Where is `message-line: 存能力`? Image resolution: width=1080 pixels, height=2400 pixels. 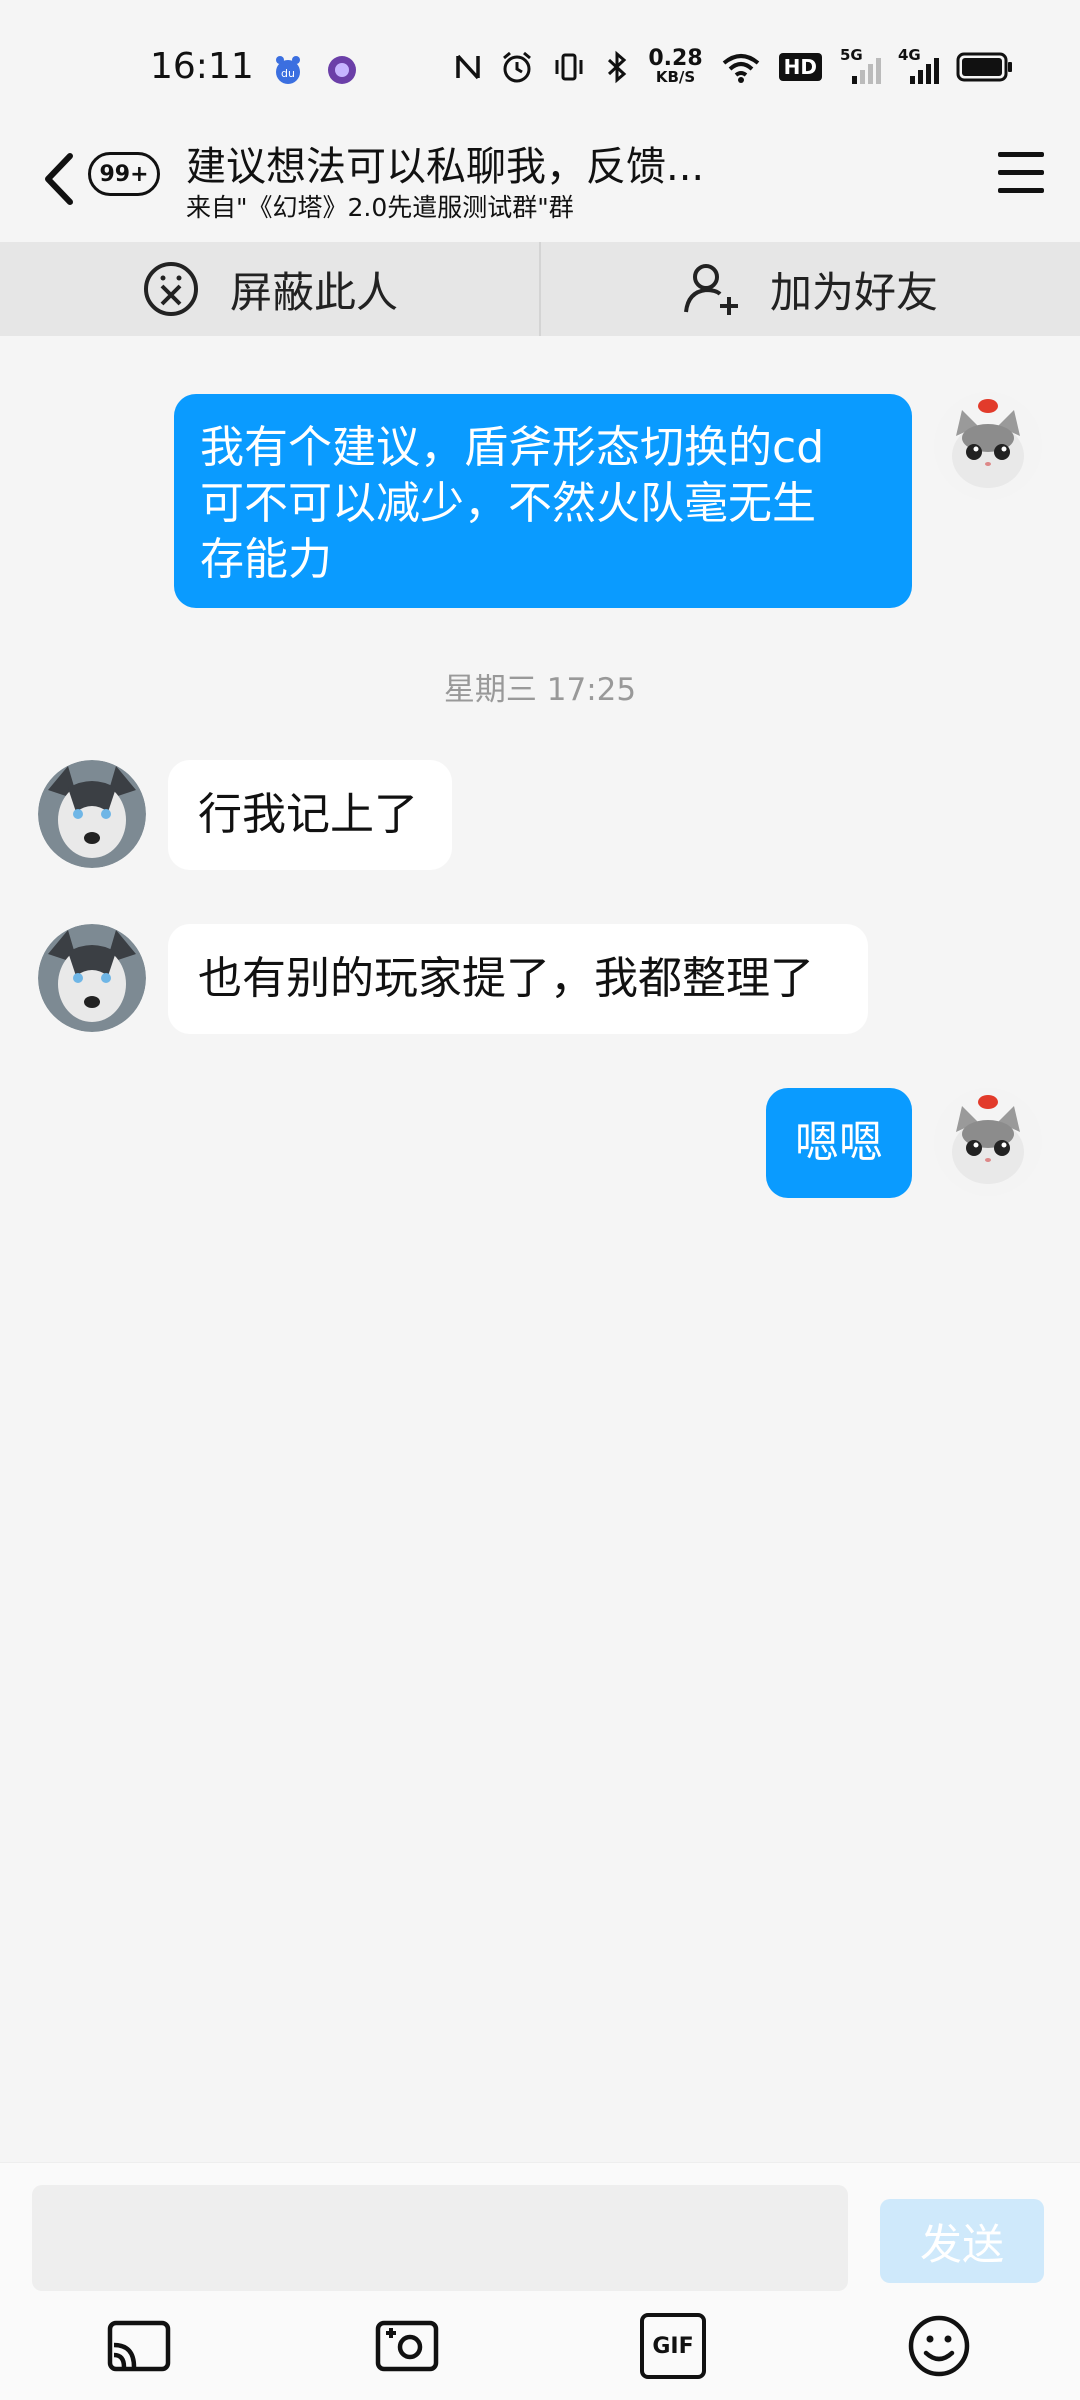
message-line: 存能力 is located at coordinates (266, 559).